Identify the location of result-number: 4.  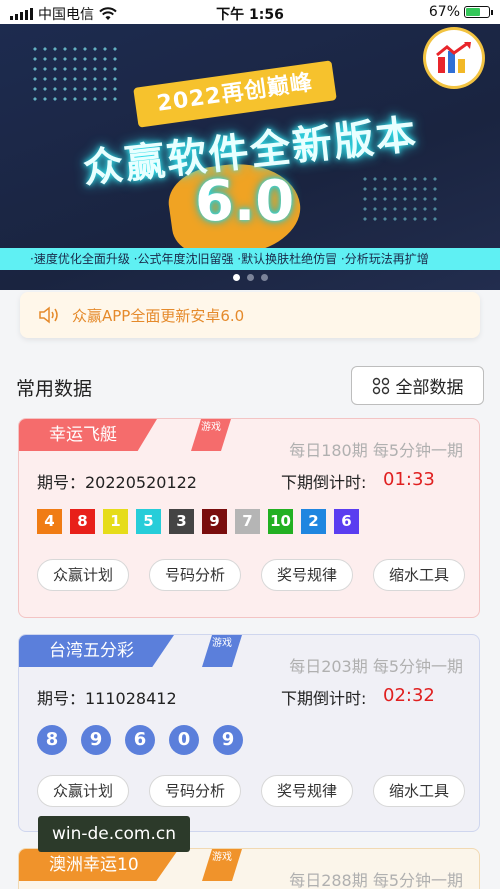
(49, 521).